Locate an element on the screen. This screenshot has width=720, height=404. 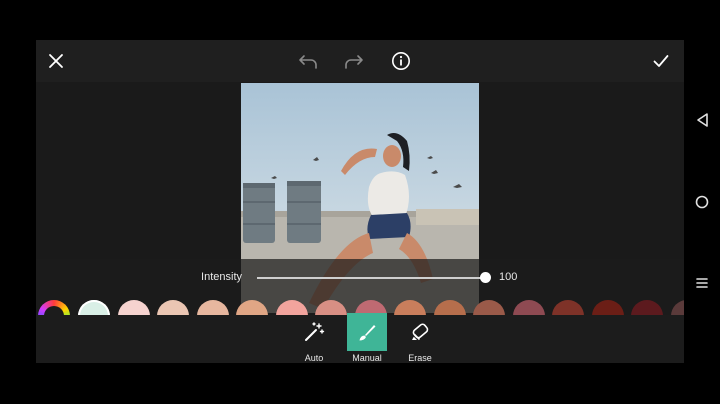
intensity-label: Intensity is located at coordinates (221, 277).